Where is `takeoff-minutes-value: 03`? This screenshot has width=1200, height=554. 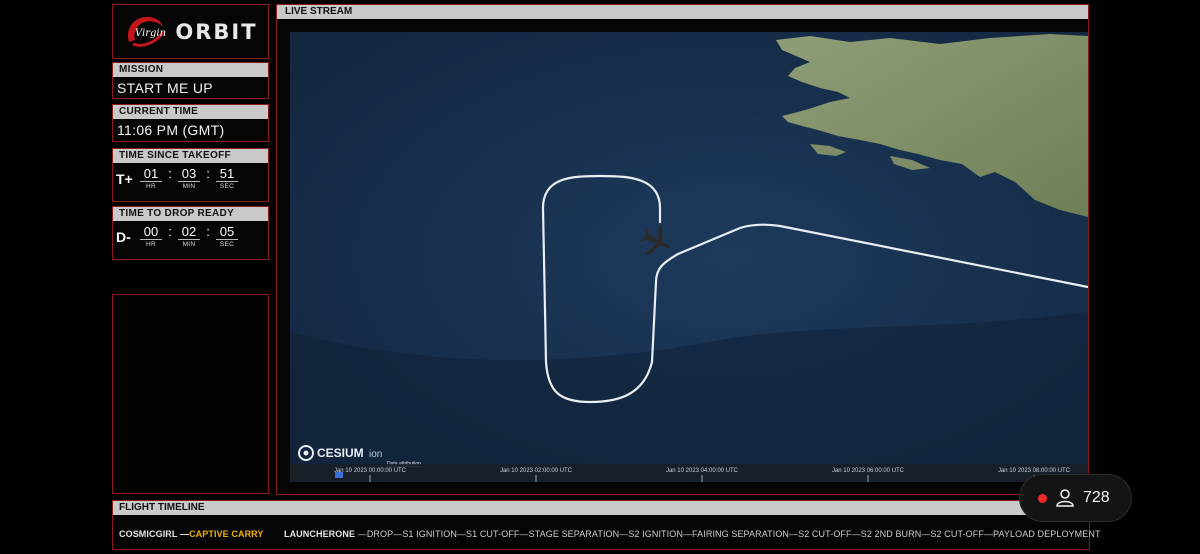
takeoff-minutes-value: 03 is located at coordinates (189, 174).